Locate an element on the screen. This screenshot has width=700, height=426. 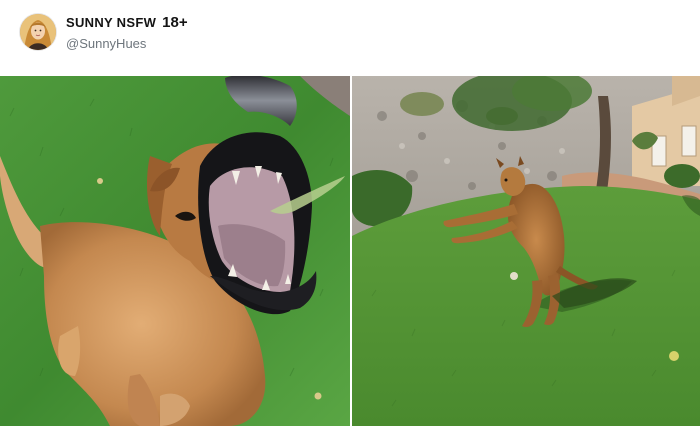
author-avatar is located at coordinates (38, 32).